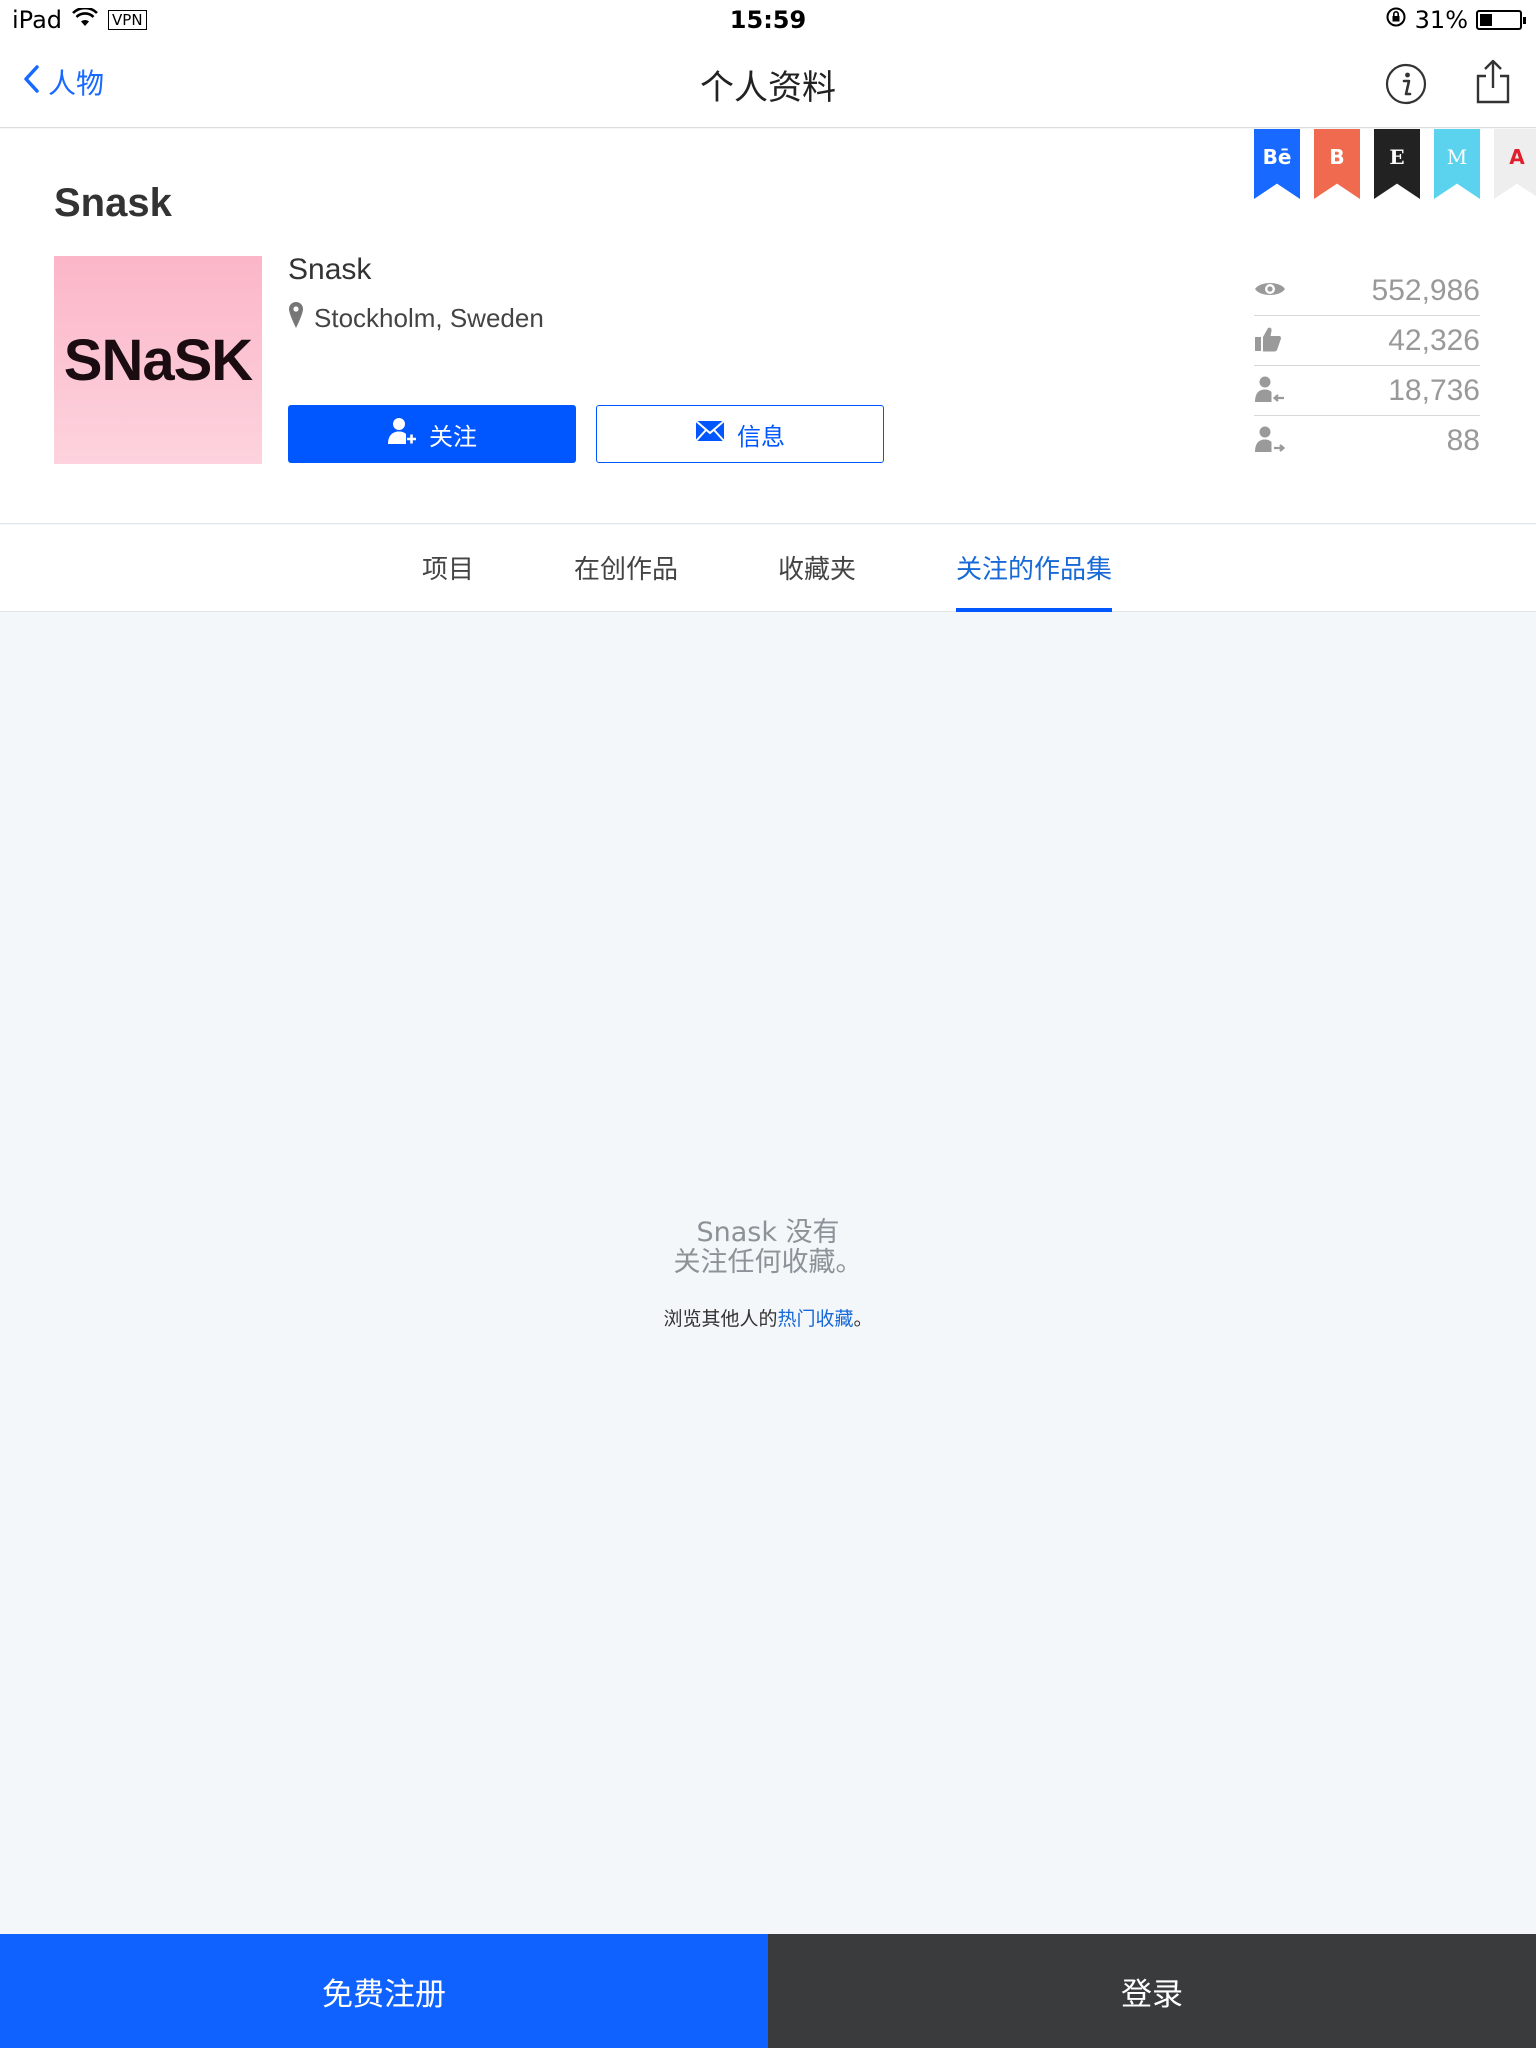  I want to click on bottom-bar: 免费注册 登录, so click(768, 1991).